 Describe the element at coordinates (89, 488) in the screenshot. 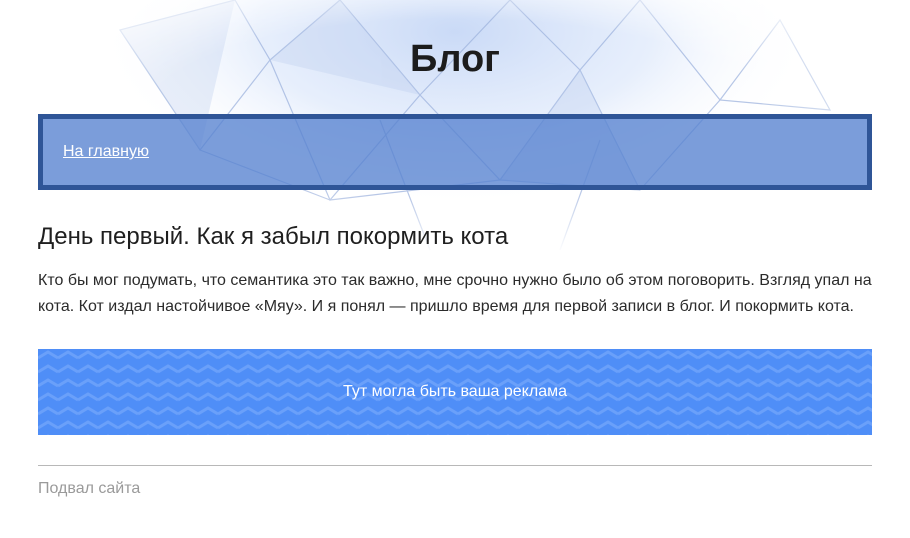

I see `footer-text: Подвал сайта` at that location.